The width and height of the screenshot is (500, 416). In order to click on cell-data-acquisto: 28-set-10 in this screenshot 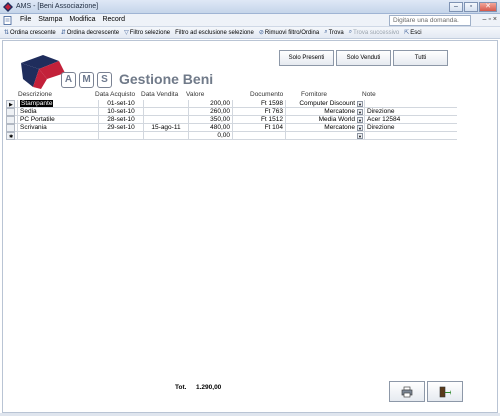, I will do `click(120, 120)`.